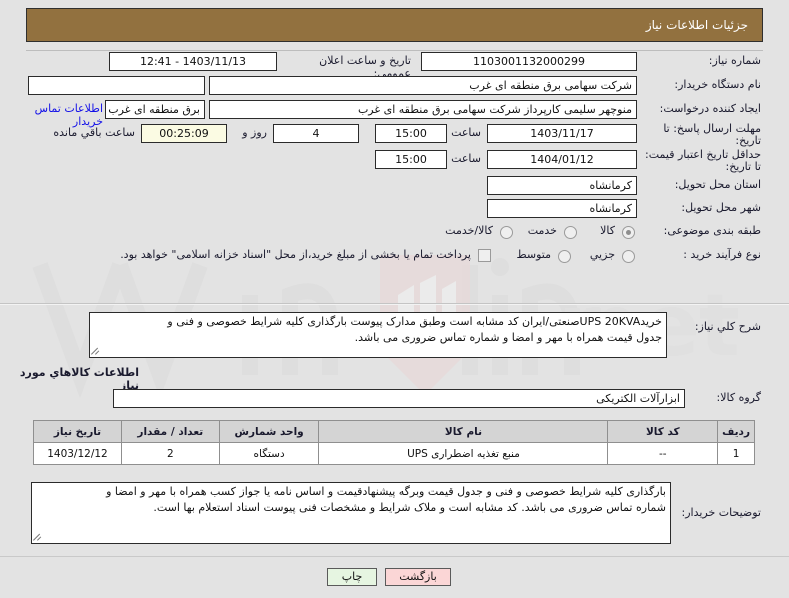  I want to click on cell-unit: دستگاه, so click(269, 453).